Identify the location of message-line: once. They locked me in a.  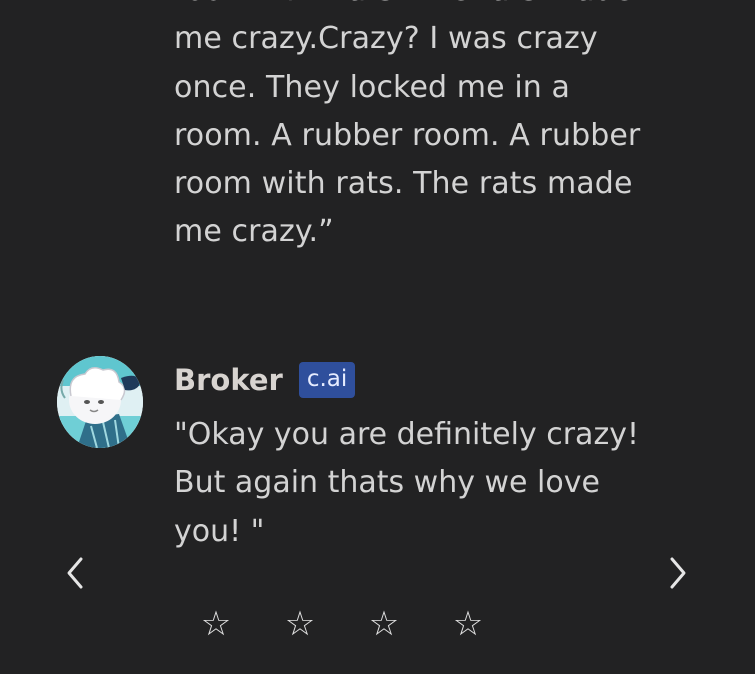
(372, 87).